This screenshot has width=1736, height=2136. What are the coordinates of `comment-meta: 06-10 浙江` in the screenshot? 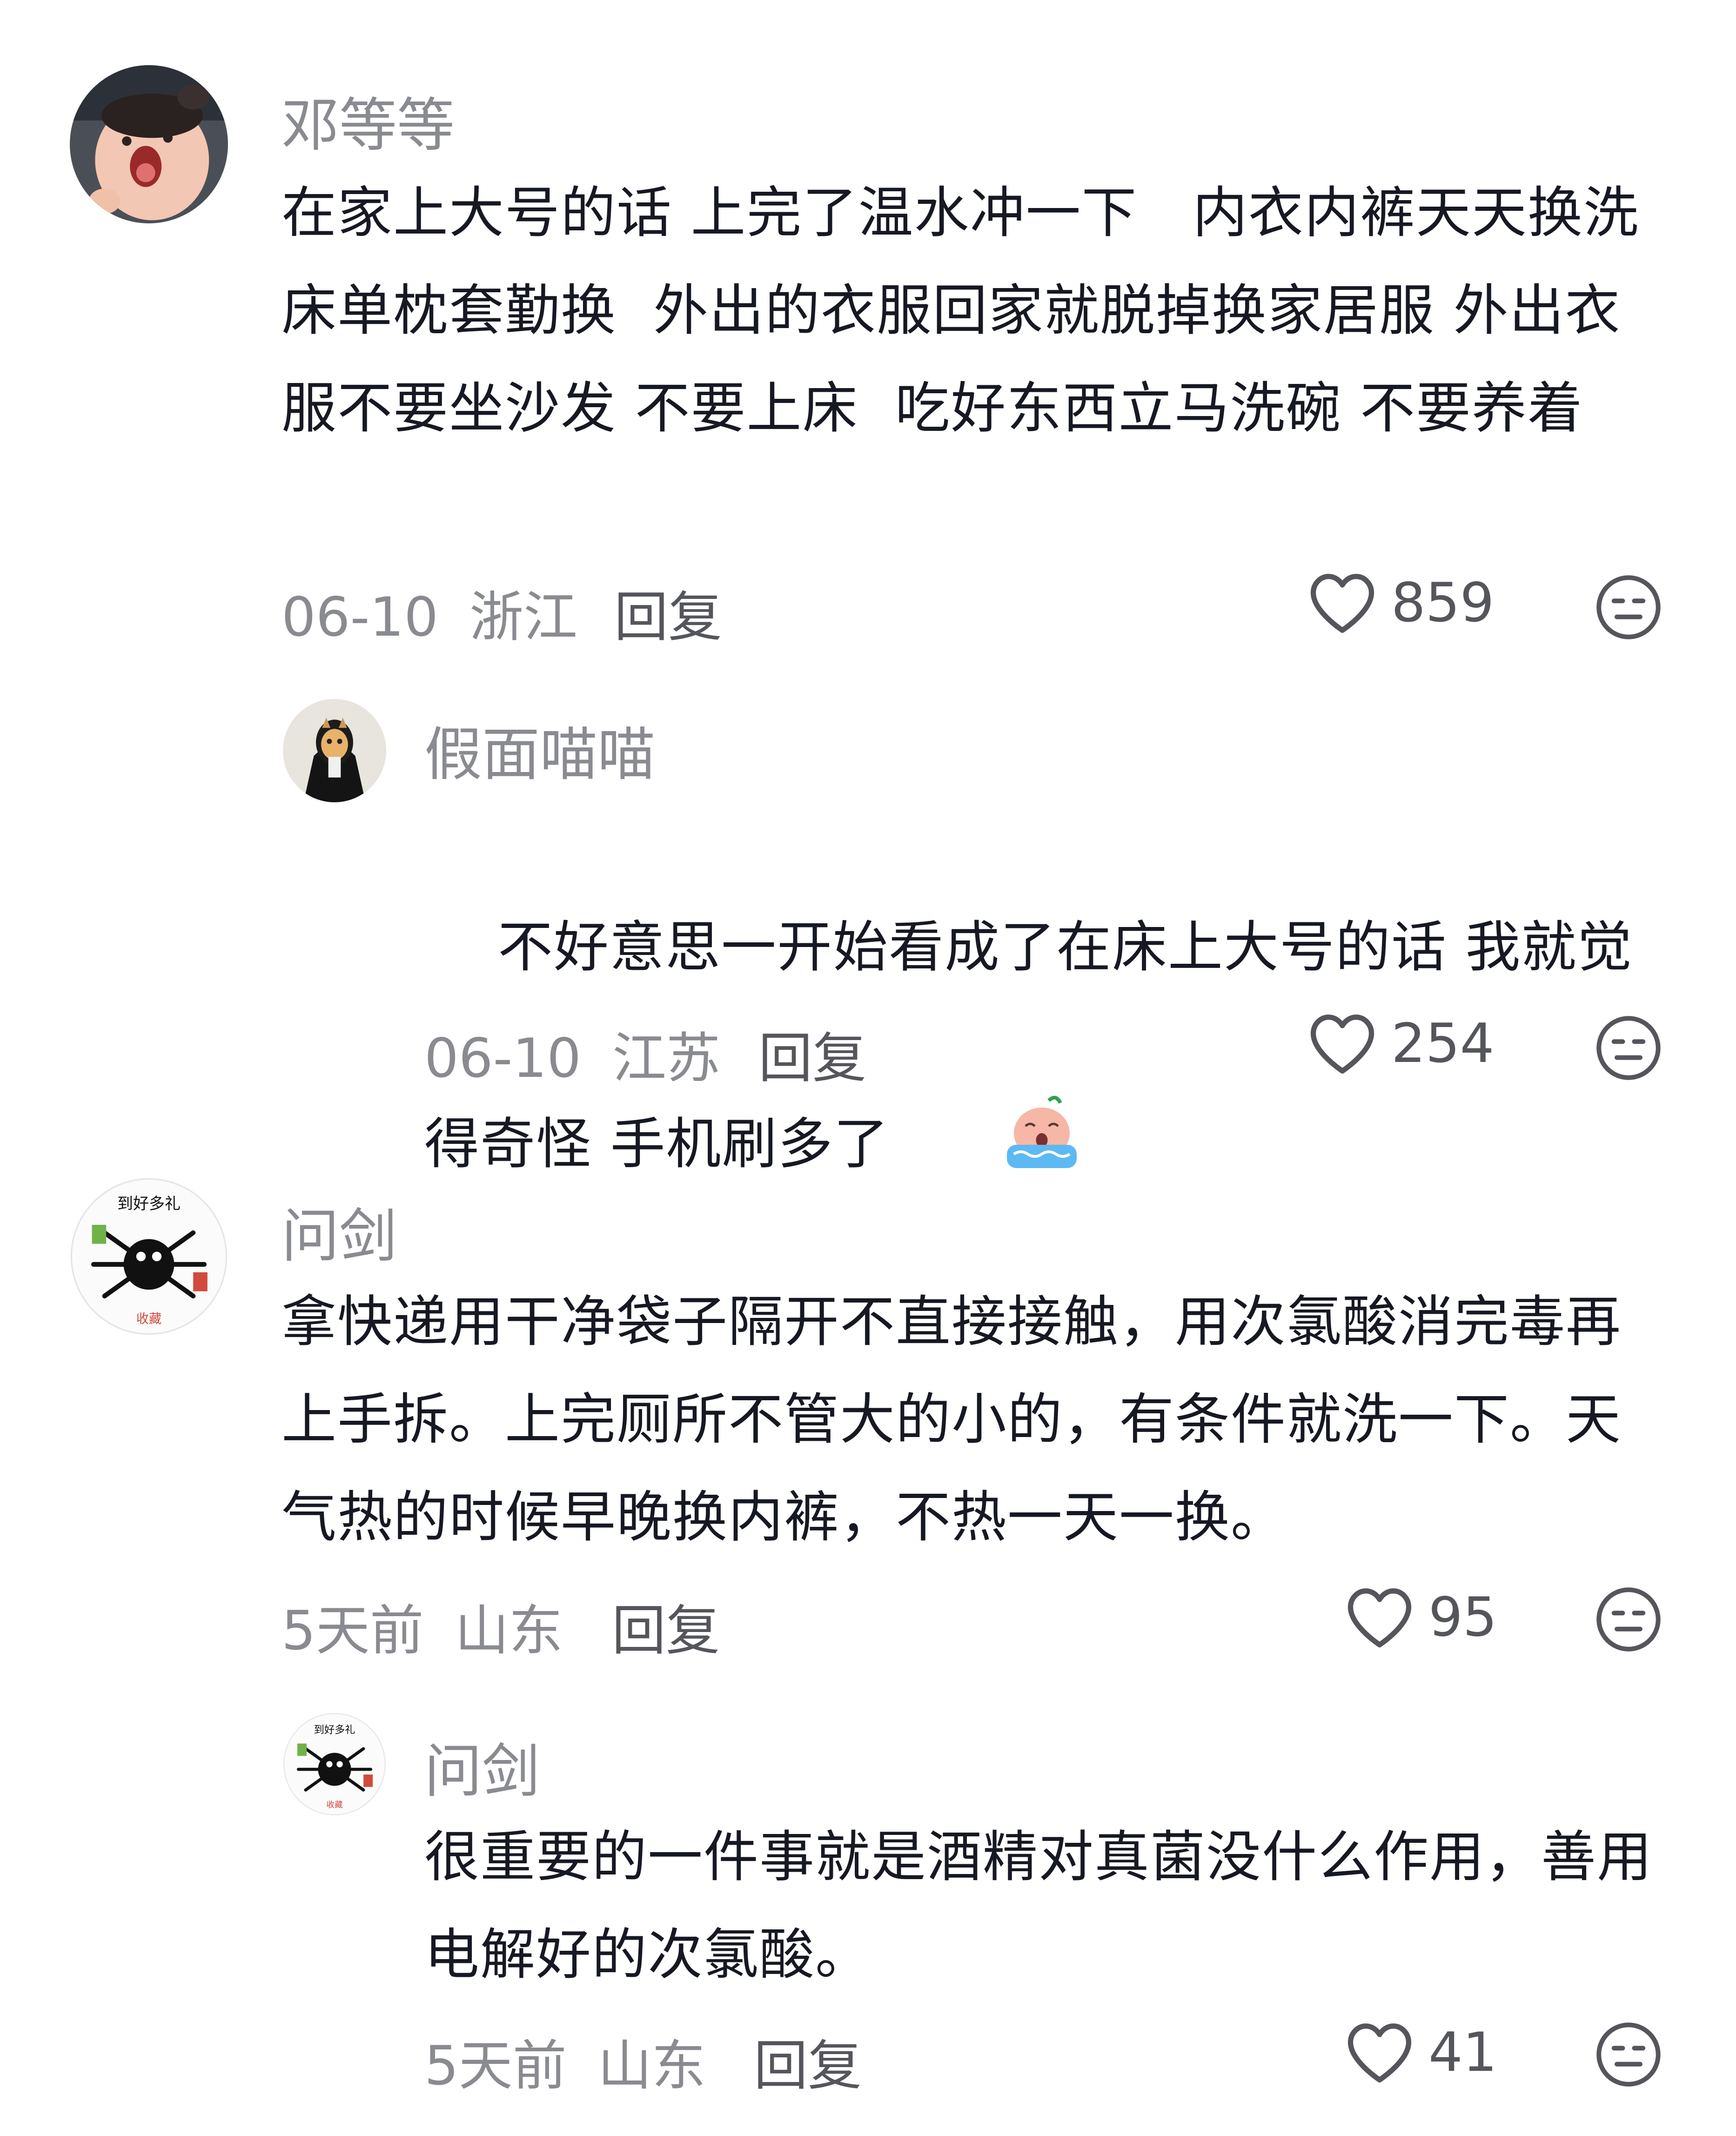 It's located at (430, 612).